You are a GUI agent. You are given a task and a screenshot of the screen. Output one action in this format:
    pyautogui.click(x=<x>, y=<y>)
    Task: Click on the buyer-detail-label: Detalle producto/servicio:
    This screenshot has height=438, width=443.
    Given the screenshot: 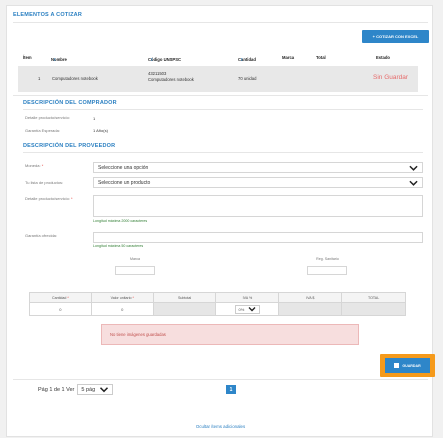 What is the action you would take?
    pyautogui.click(x=47, y=117)
    